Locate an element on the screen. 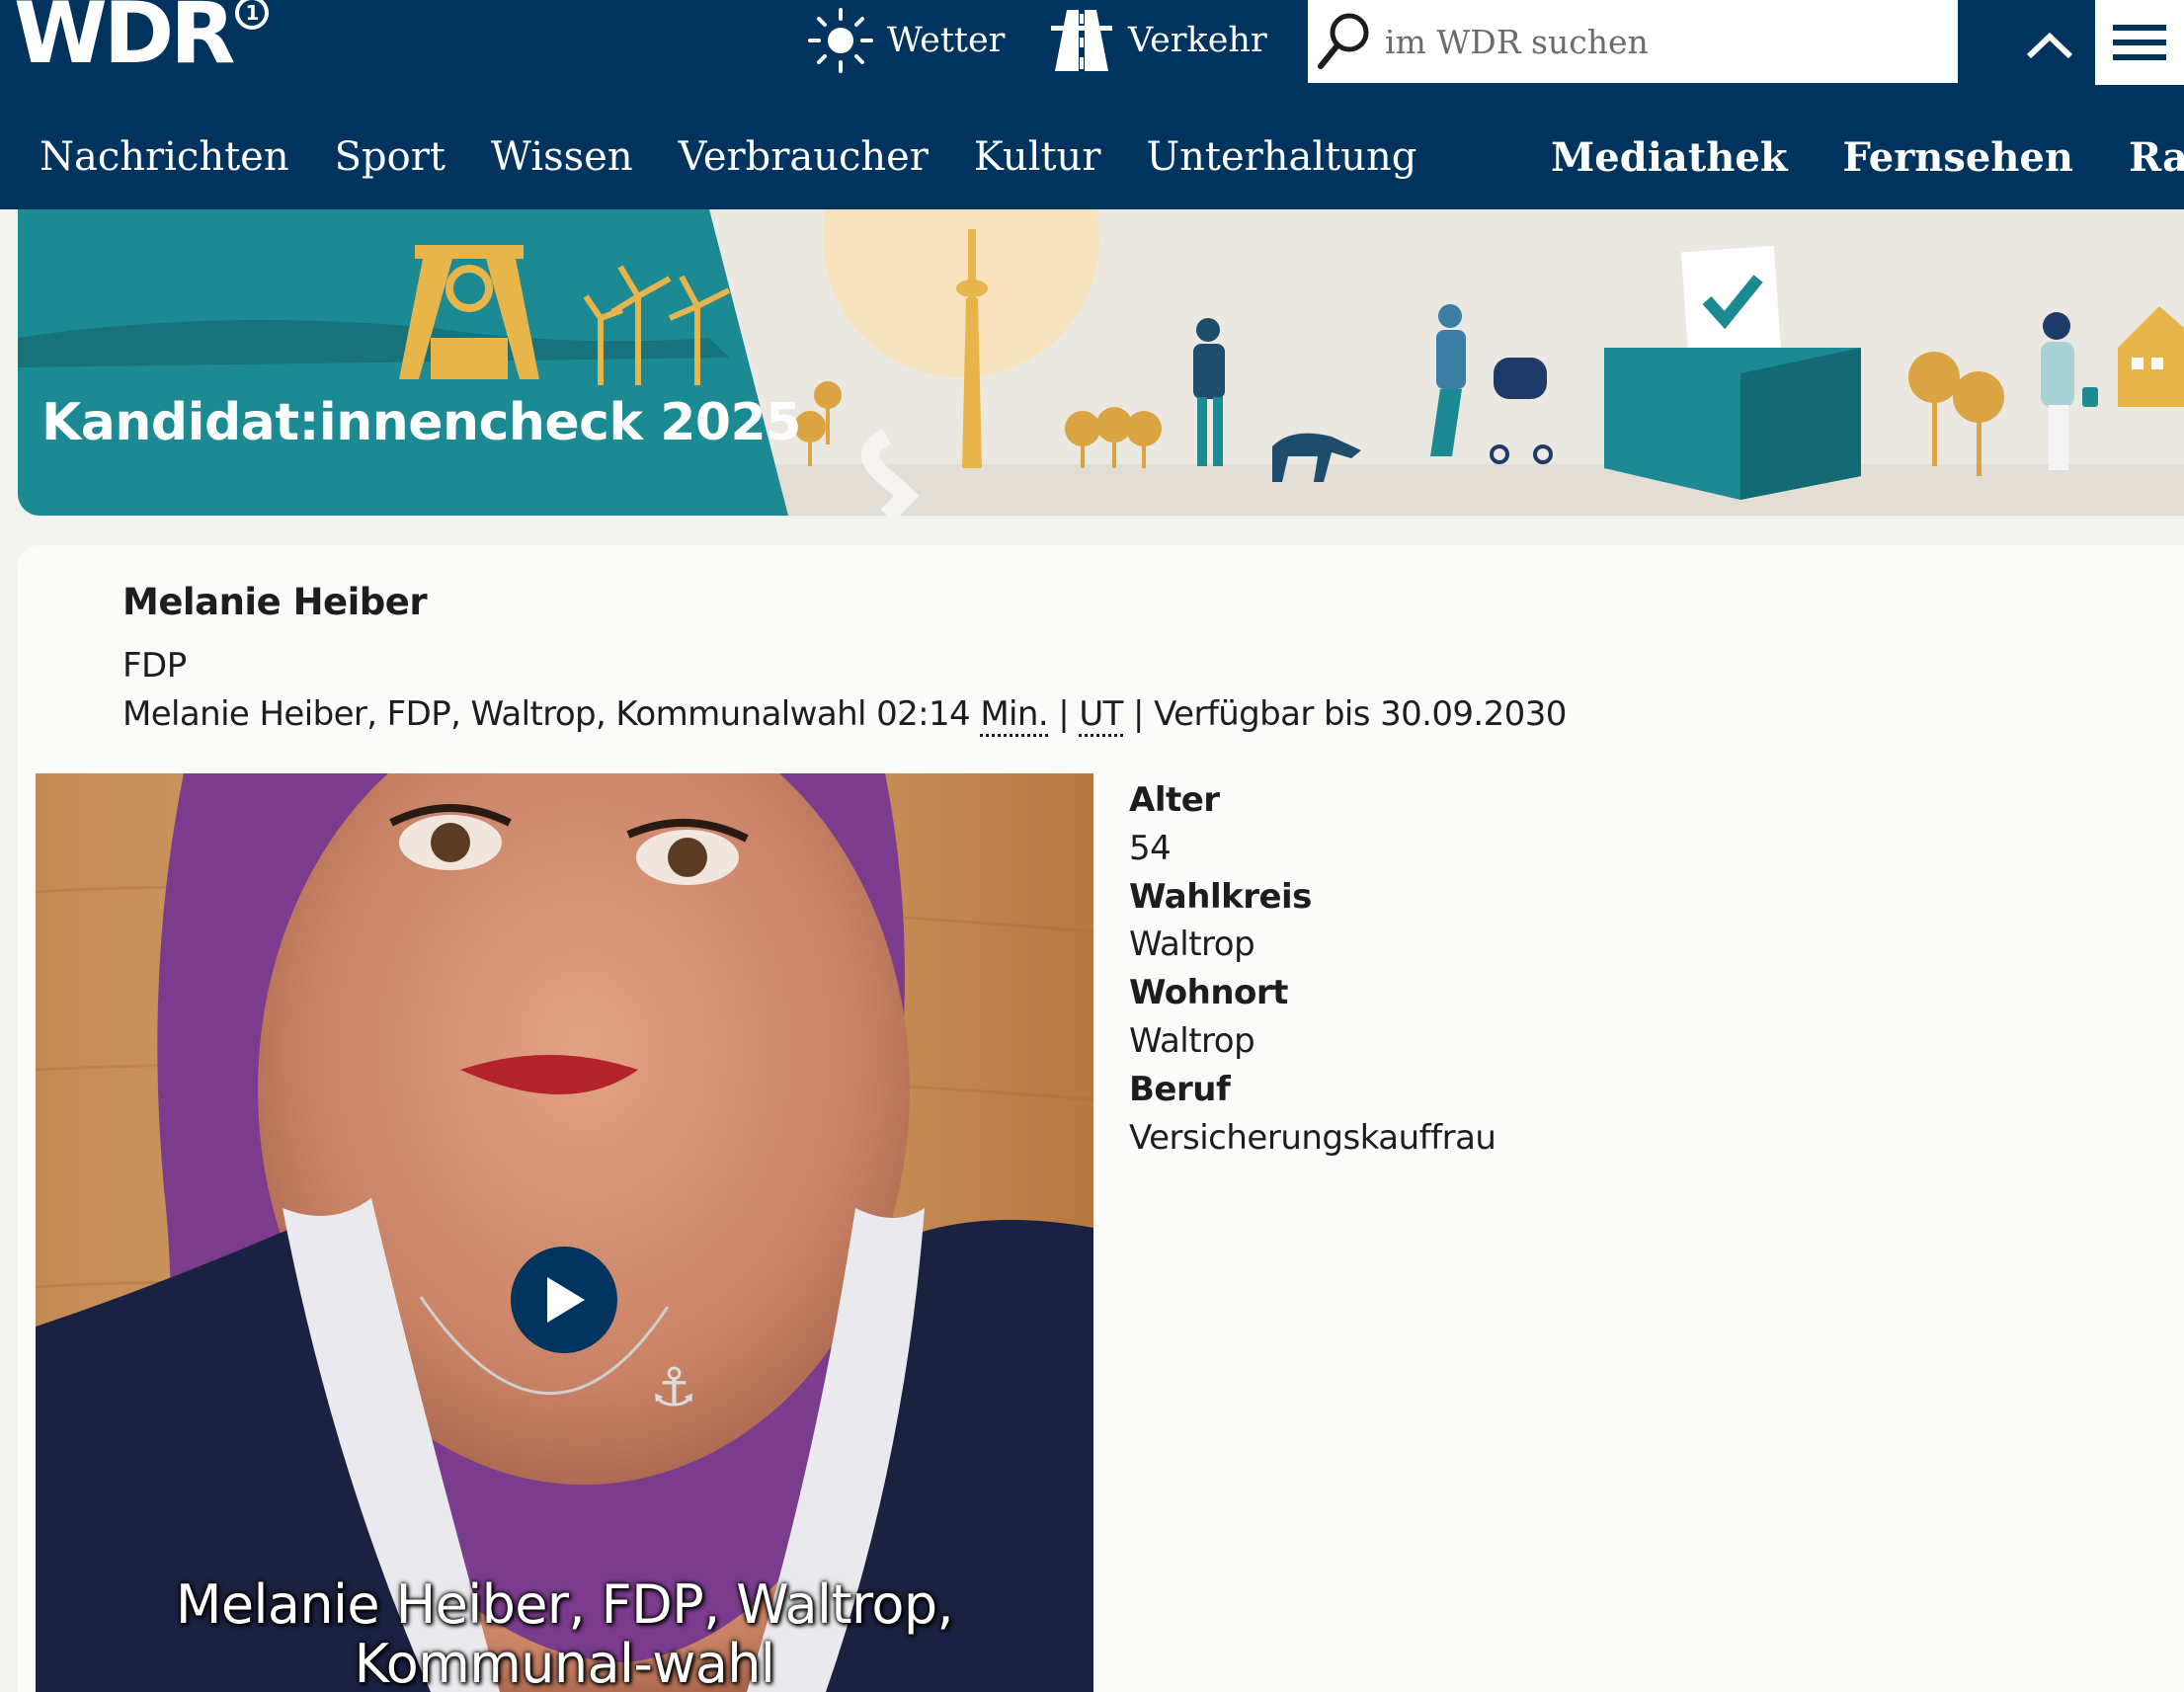 The height and width of the screenshot is (1692, 2184). fact-value-beruf: Versicherungskauffrau is located at coordinates (1312, 1138).